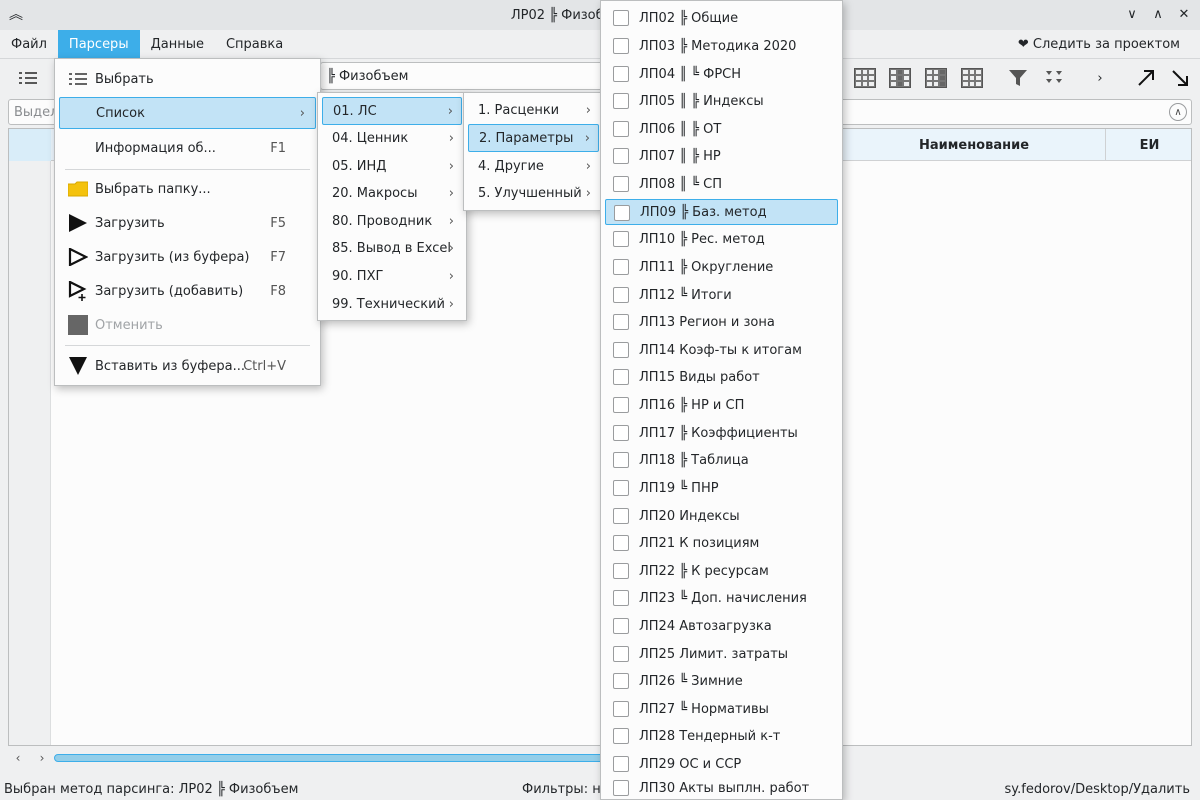  Describe the element at coordinates (1158, 14) in the screenshot. I see `maximize-icon: ∧` at that location.